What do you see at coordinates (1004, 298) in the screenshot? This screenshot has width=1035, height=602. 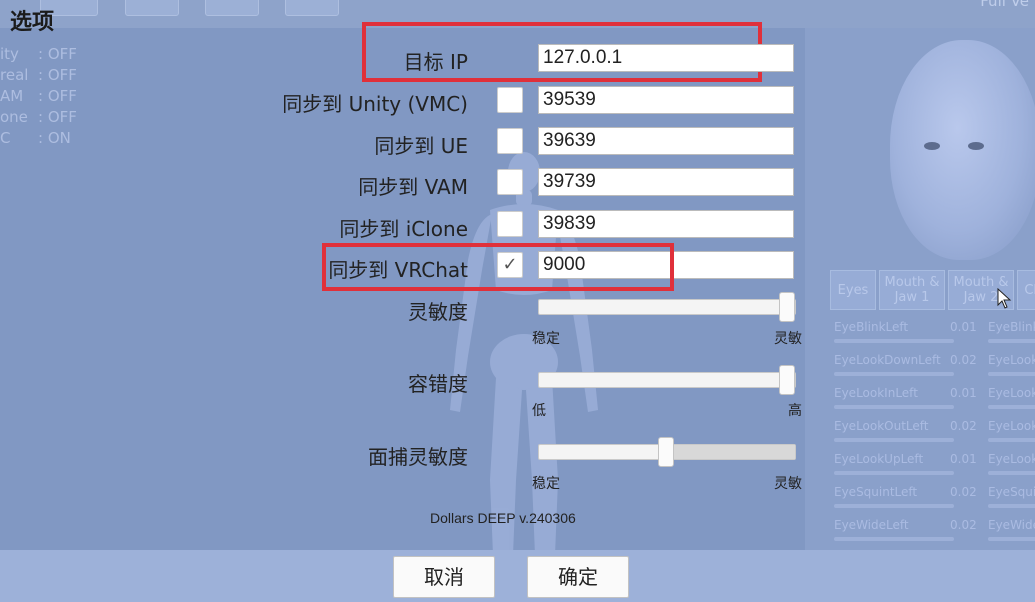 I see `mouse-cursor-icon` at bounding box center [1004, 298].